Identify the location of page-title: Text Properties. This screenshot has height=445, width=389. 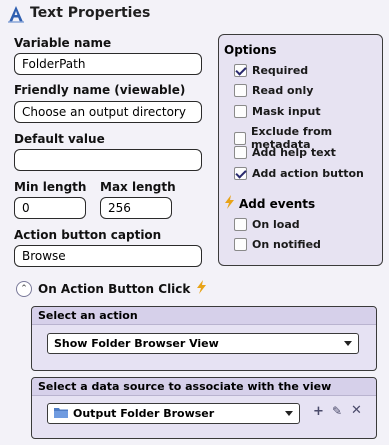
(90, 13).